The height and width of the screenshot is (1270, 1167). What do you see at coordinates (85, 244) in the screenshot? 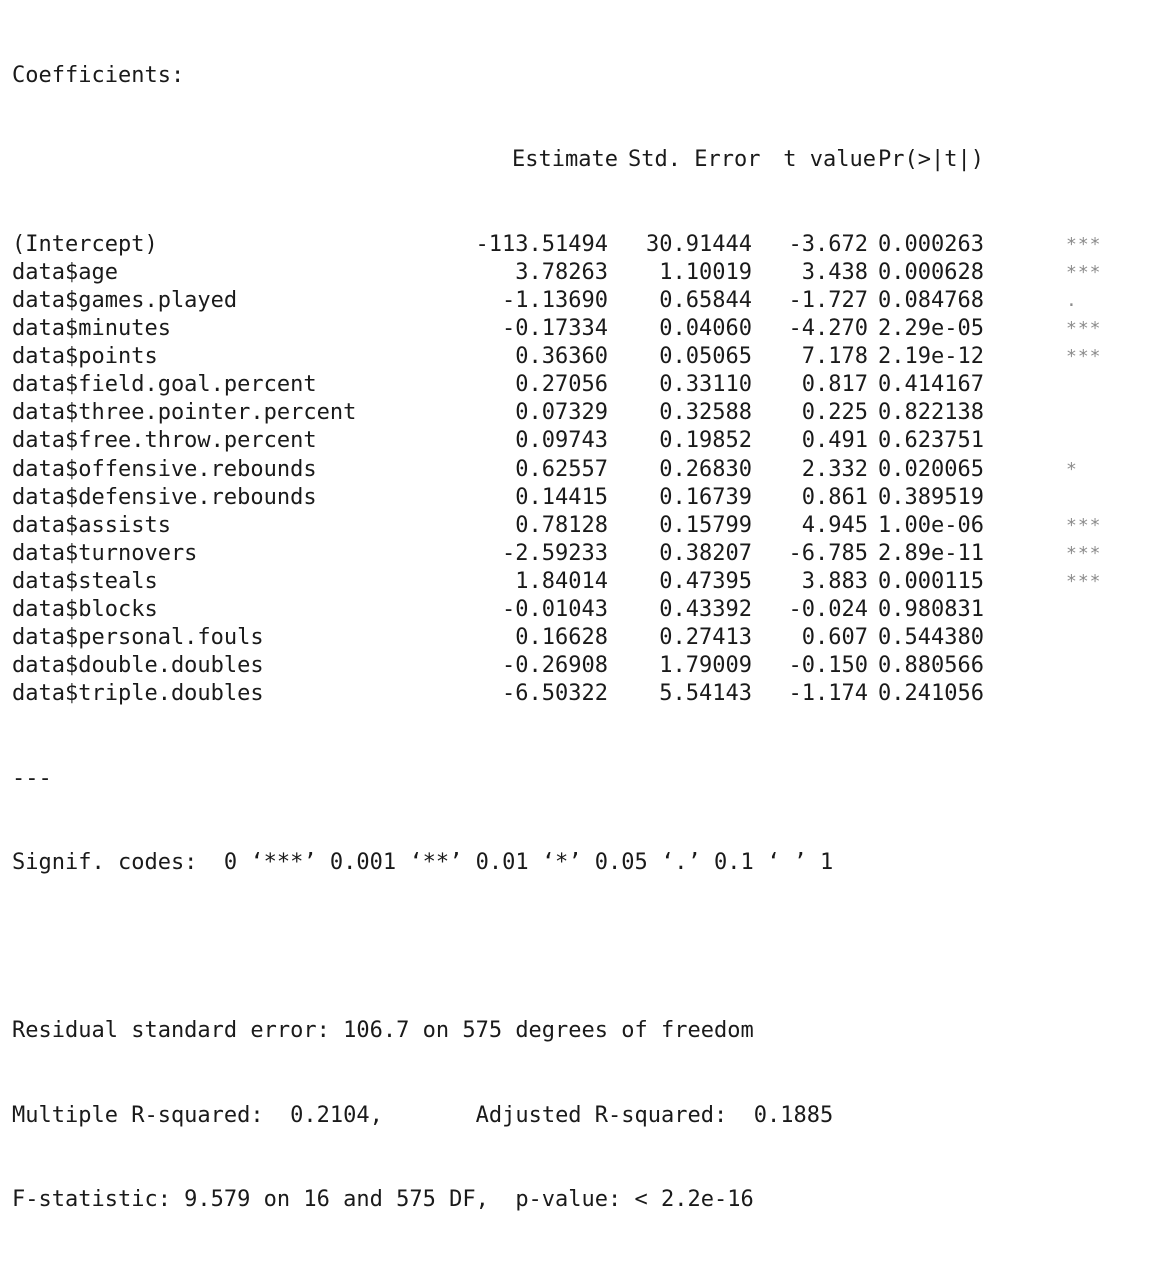
I see `row-name: (Intercept)` at bounding box center [85, 244].